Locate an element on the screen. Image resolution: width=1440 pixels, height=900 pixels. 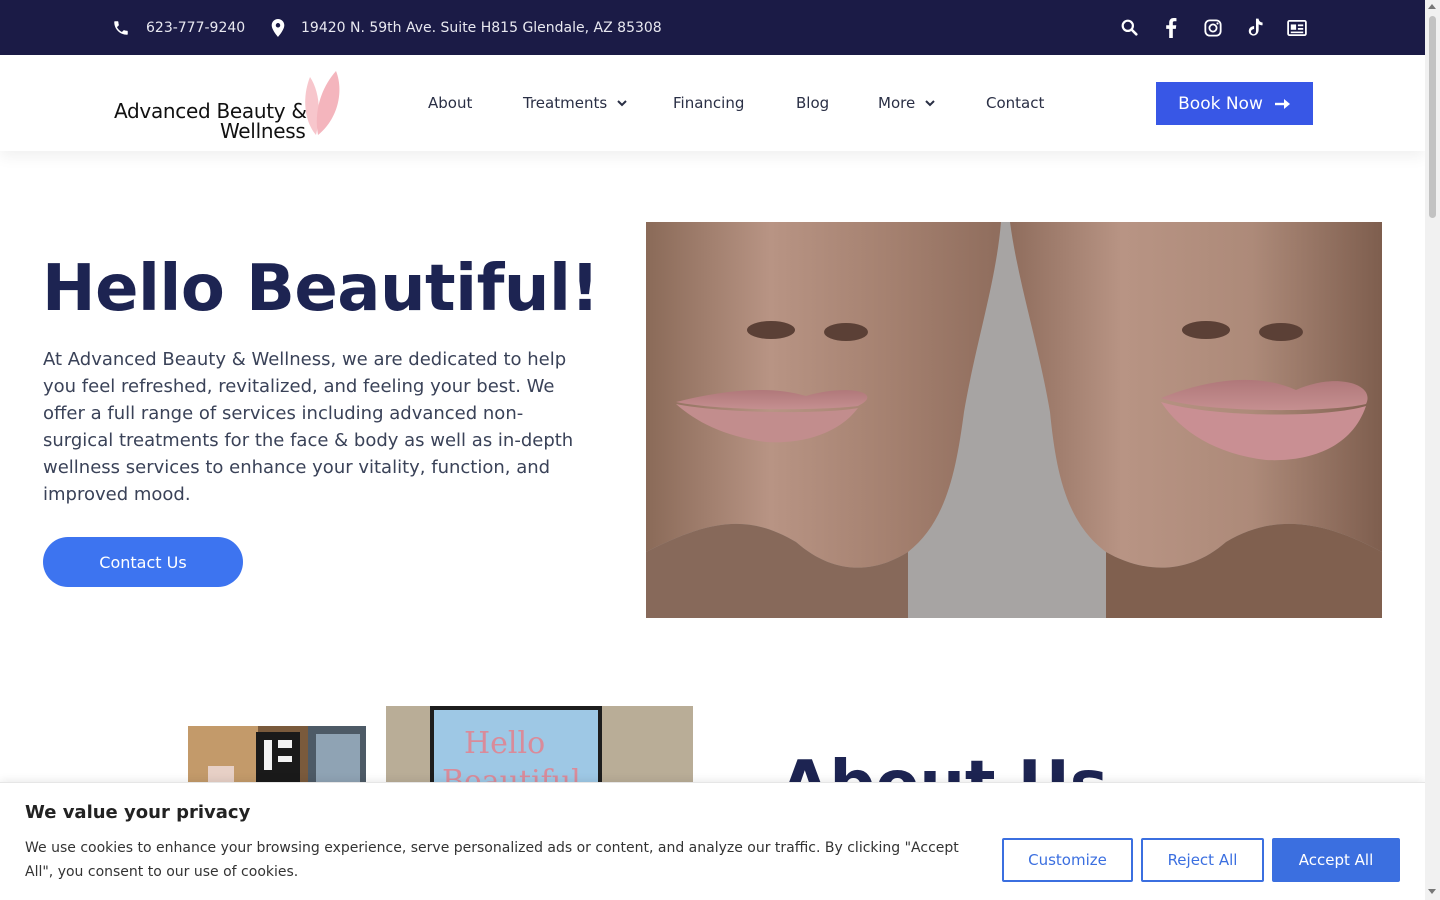
nav-financing: Financing is located at coordinates (708, 103).